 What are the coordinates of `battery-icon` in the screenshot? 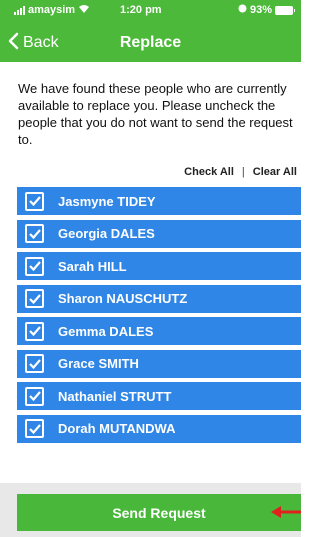 It's located at (285, 10).